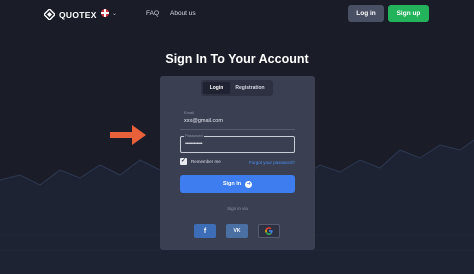 The width and height of the screenshot is (474, 274). I want to click on remember-me: ✓ Remember me, so click(200, 161).